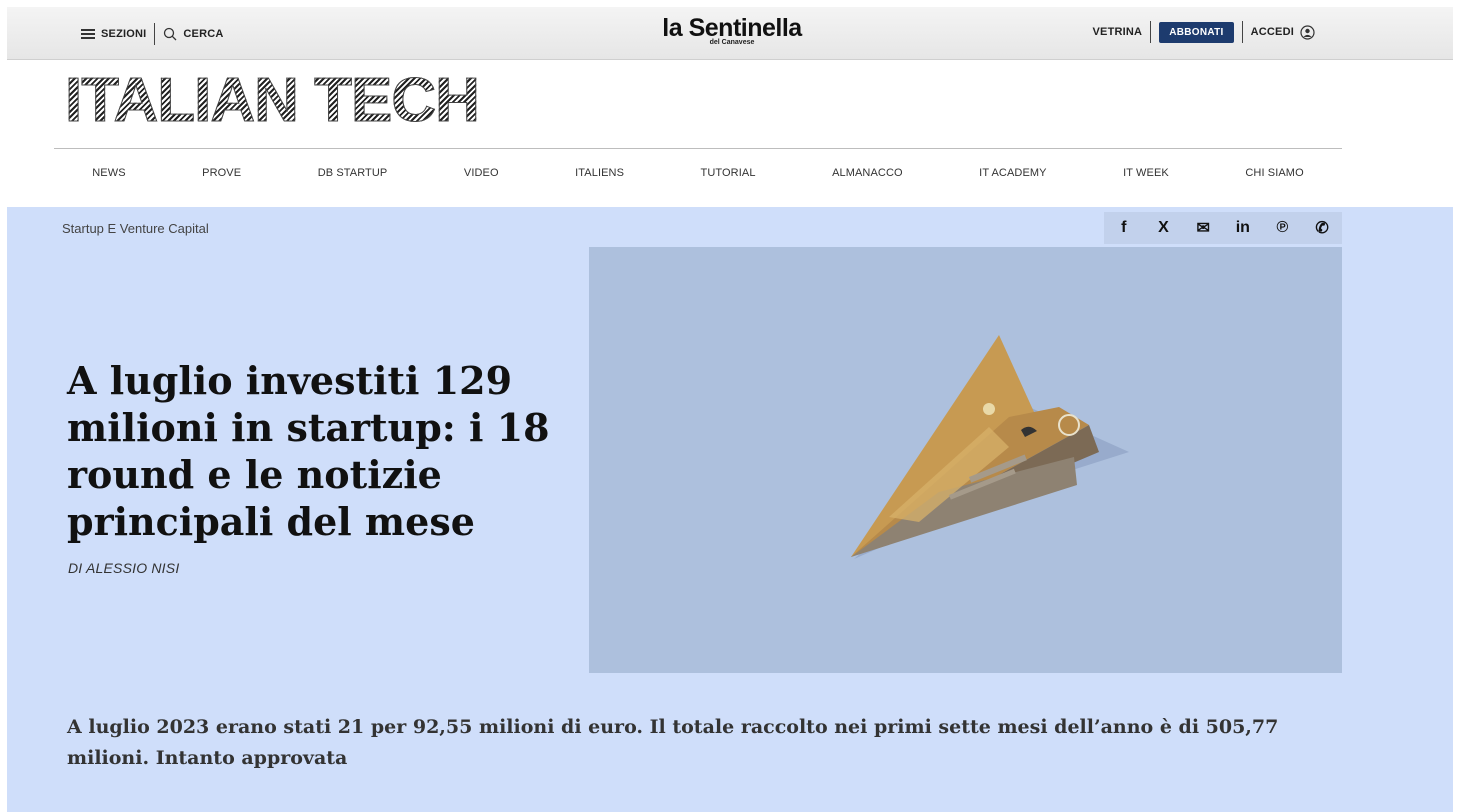  I want to click on pinterest-icon: ℗, so click(1282, 228).